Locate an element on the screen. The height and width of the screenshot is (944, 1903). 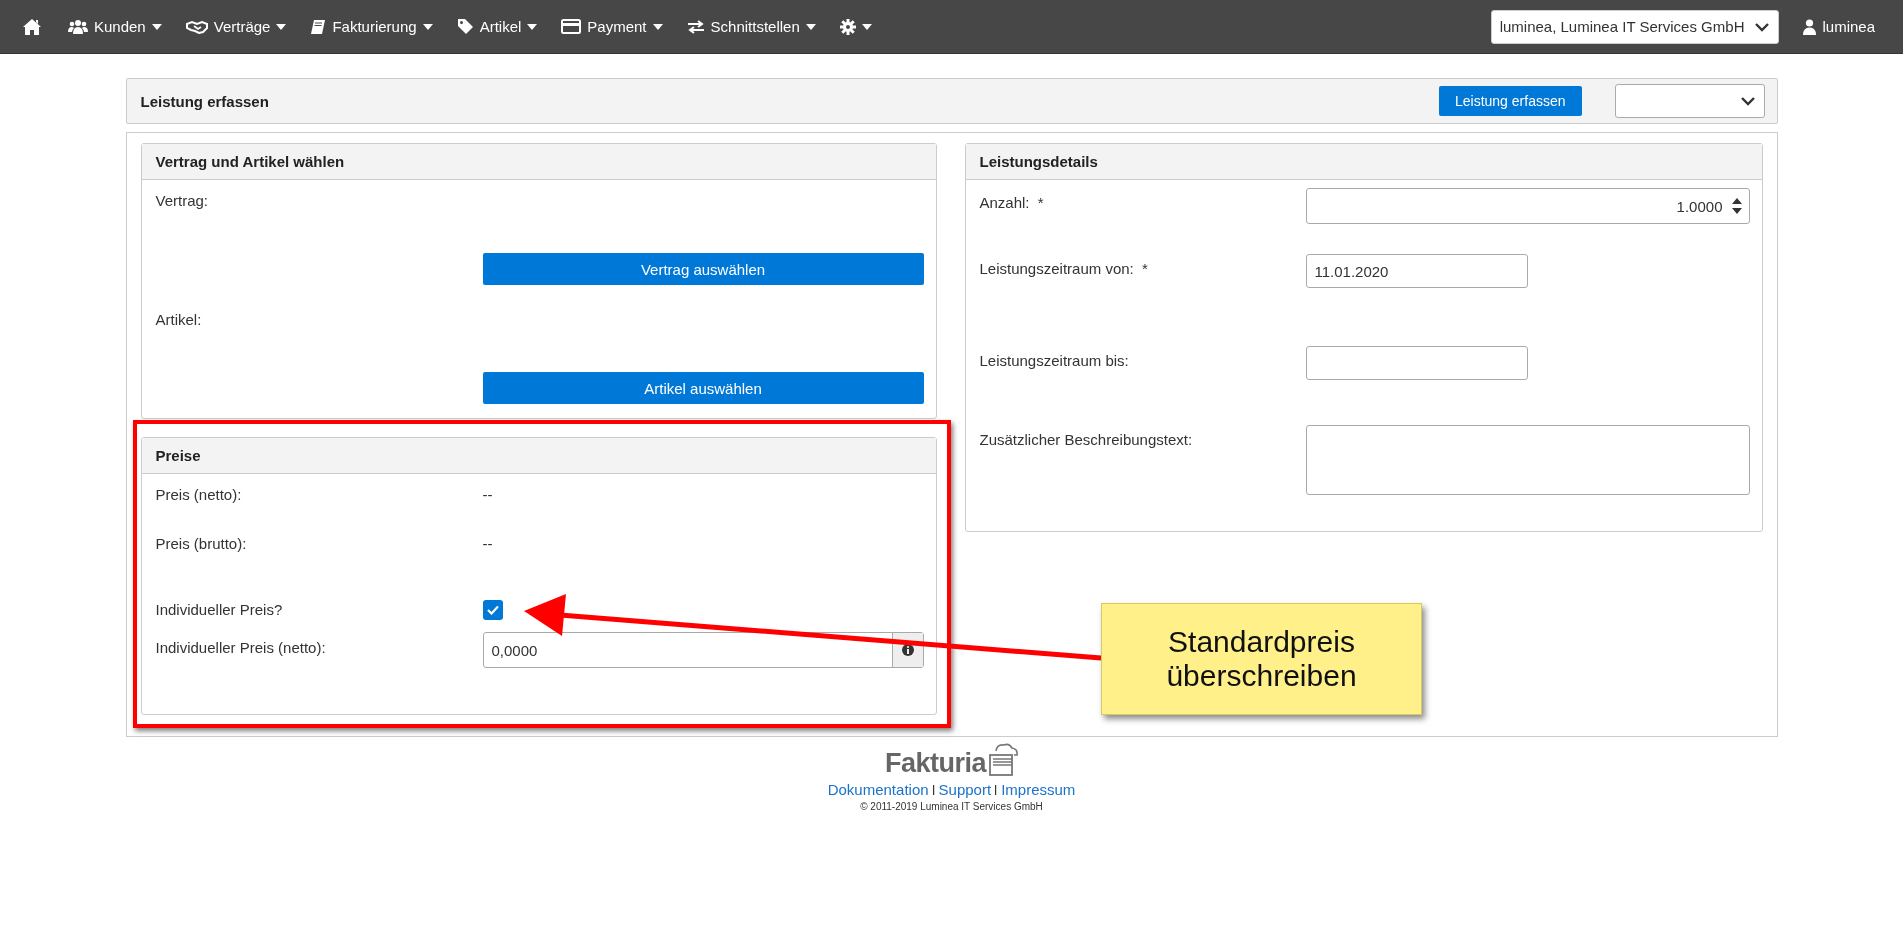
company-select: luminea, Luminea IT Services GmbH is located at coordinates (1635, 26).